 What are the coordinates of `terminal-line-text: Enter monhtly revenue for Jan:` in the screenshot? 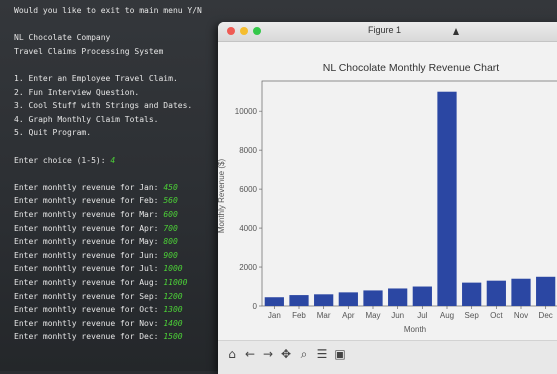 It's located at (89, 187).